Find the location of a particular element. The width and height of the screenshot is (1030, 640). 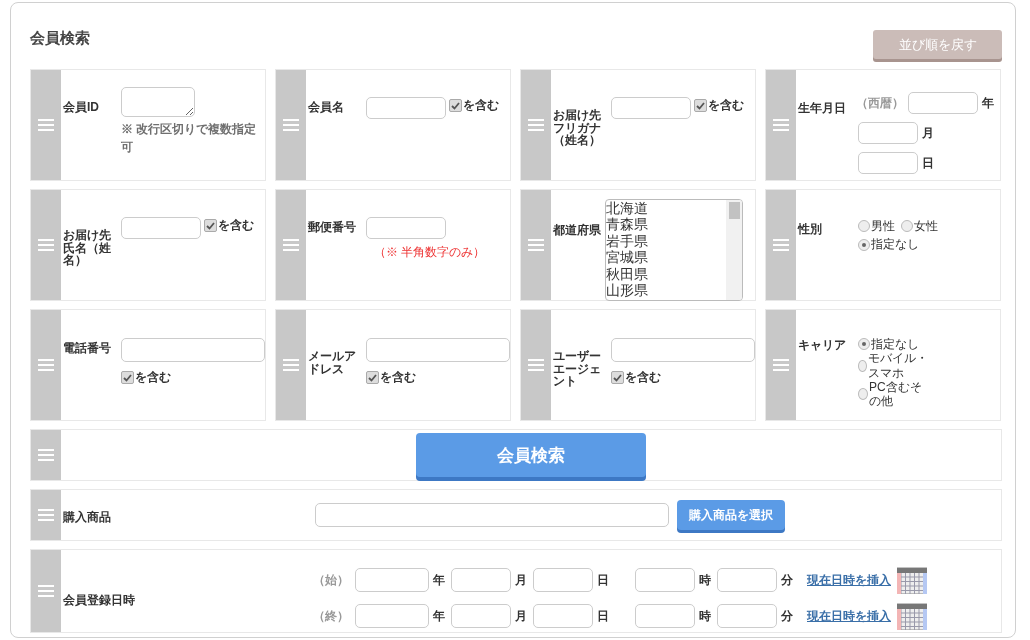

list-option: 青森県 is located at coordinates (666, 224).